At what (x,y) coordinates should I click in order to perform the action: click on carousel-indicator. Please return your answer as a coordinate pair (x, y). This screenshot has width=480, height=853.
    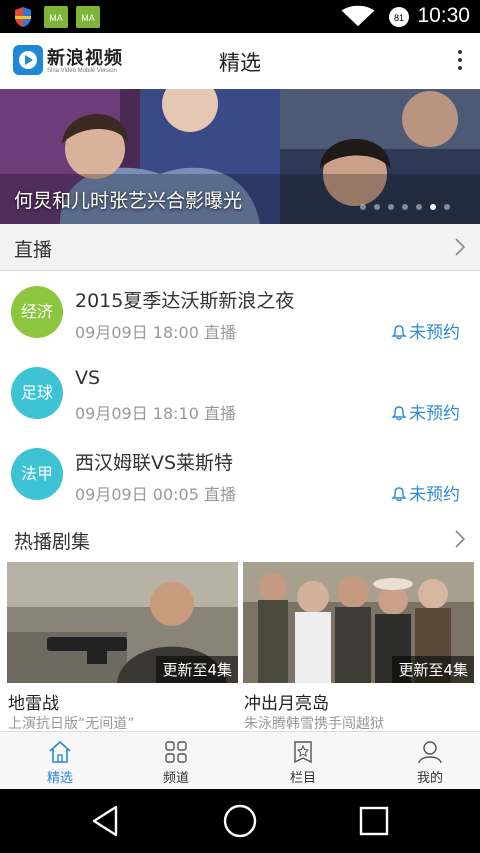
    Looking at the image, I should click on (409, 202).